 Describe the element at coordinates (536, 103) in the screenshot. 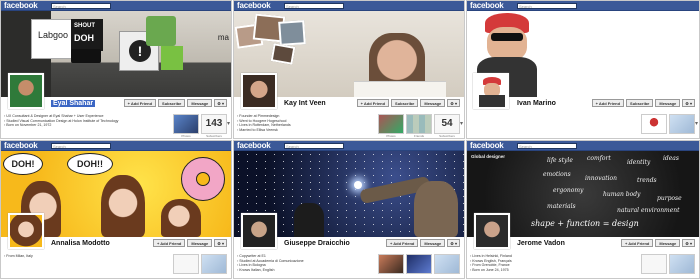

I see `profile-name: Ivan Marino` at that location.